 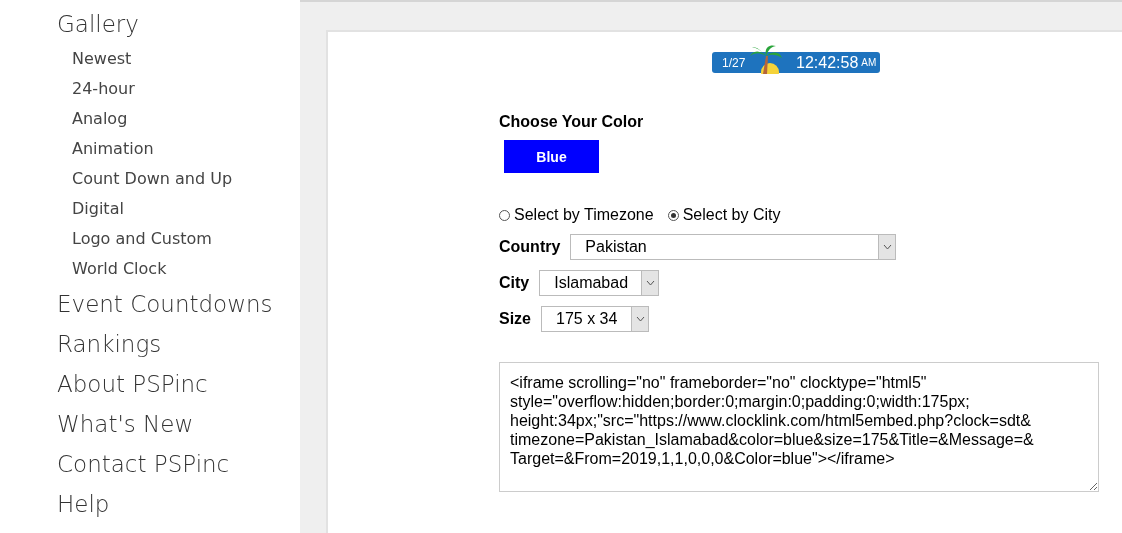 What do you see at coordinates (178, 119) in the screenshot?
I see `sidebar-sublink: Analog` at bounding box center [178, 119].